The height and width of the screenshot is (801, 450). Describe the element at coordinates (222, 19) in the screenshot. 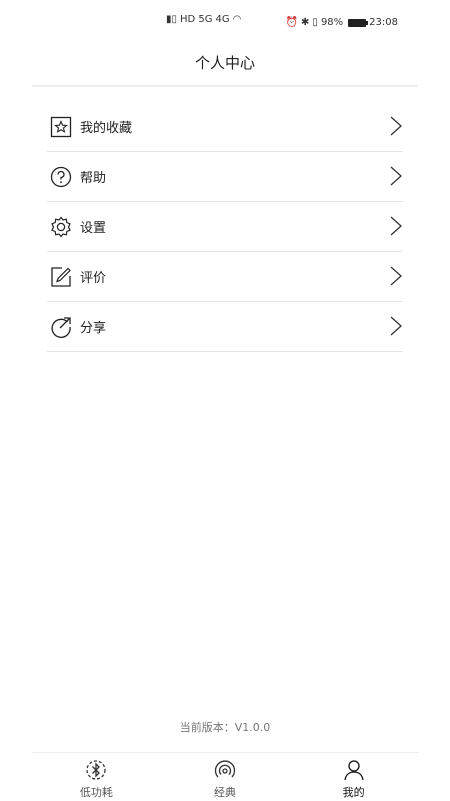

I see `network-label-right: 4G` at that location.